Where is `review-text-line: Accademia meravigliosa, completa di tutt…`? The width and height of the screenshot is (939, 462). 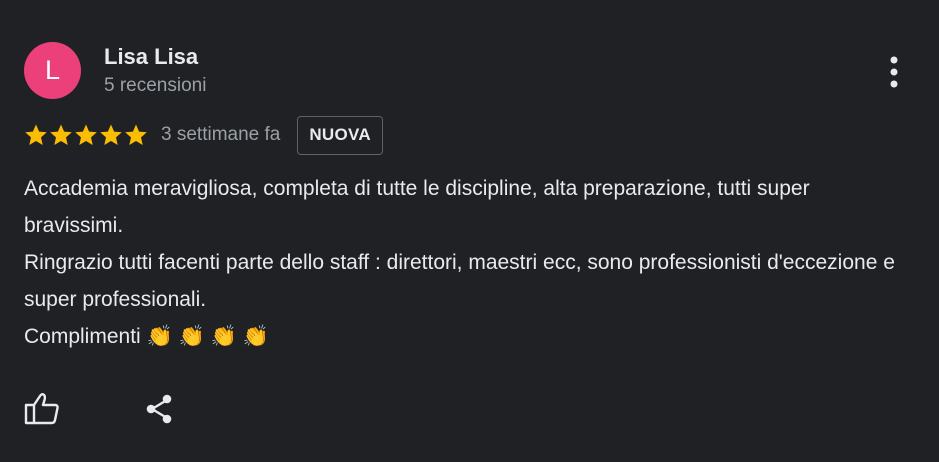
review-text-line: Accademia meravigliosa, completa di tutt… is located at coordinates (417, 207).